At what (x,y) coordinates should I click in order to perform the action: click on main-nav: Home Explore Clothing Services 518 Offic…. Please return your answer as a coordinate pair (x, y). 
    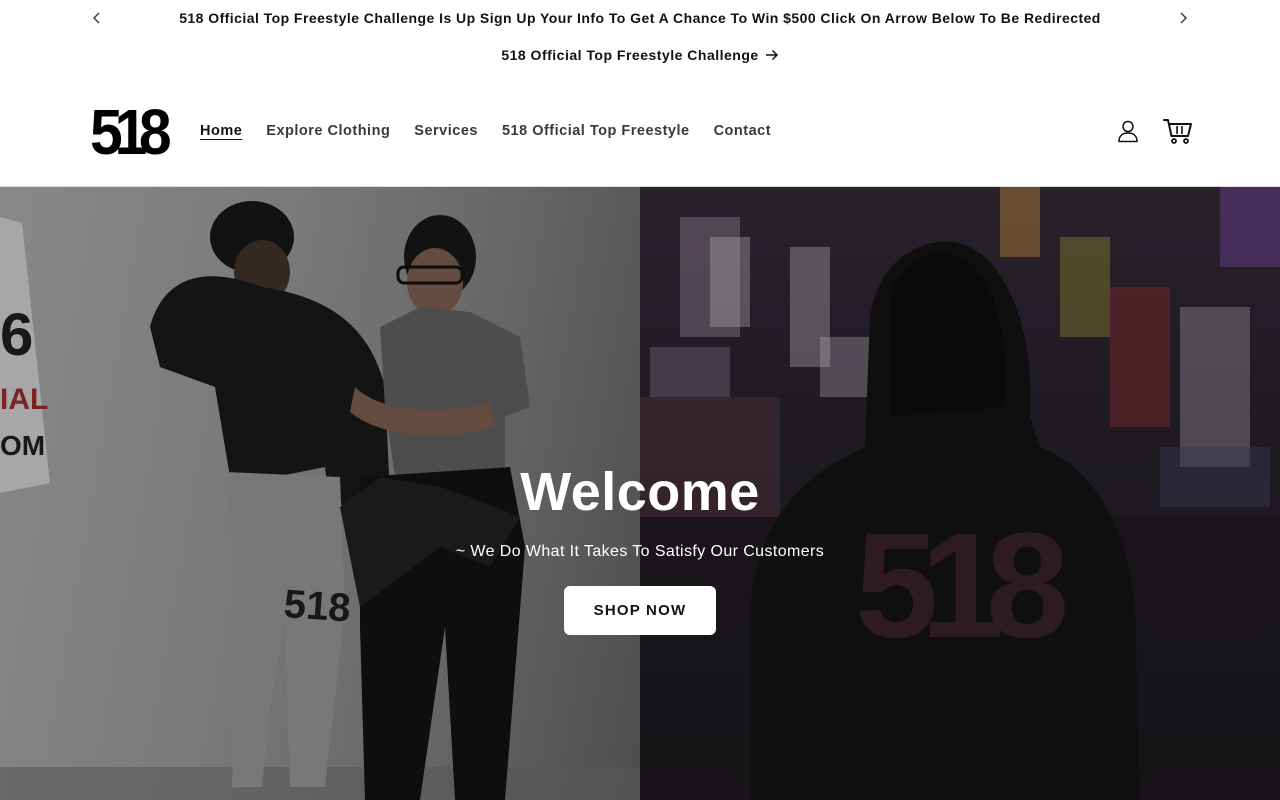
    Looking at the image, I should click on (485, 131).